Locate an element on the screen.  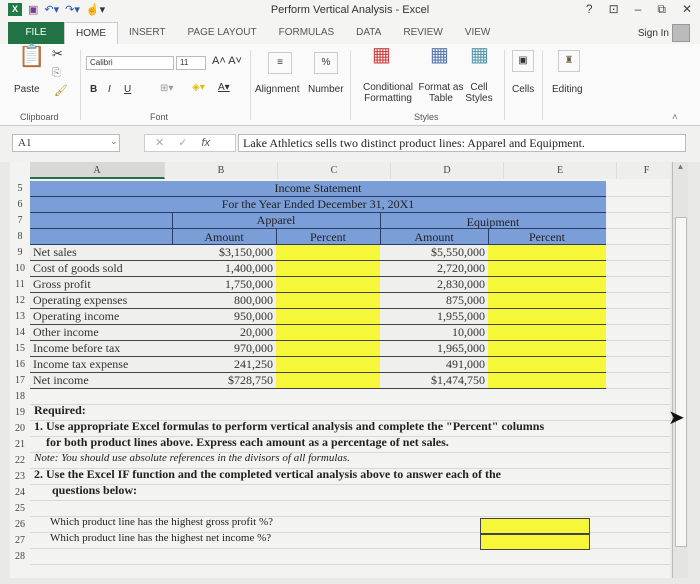
format-as-table-icon: ▦ is located at coordinates (439, 55).